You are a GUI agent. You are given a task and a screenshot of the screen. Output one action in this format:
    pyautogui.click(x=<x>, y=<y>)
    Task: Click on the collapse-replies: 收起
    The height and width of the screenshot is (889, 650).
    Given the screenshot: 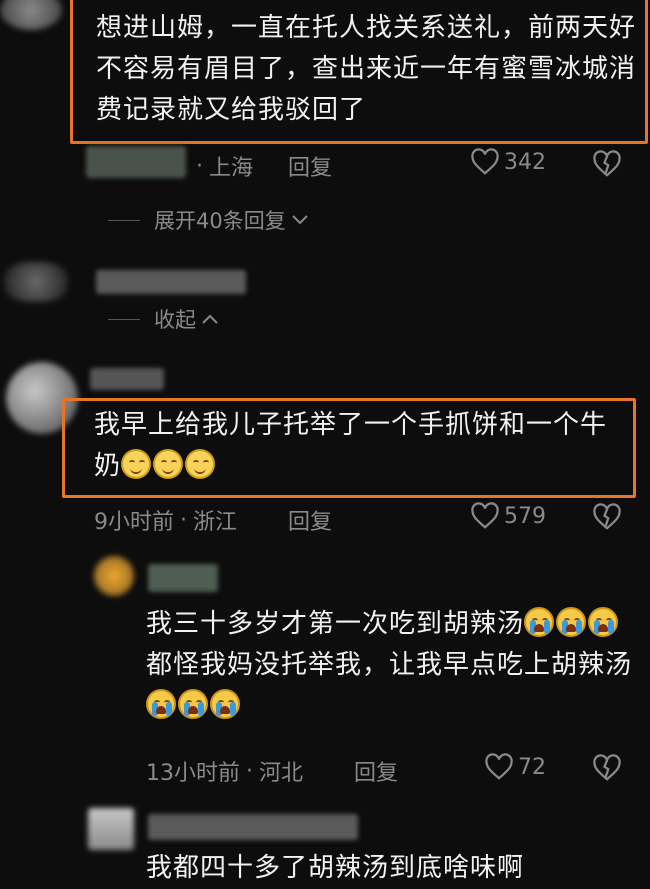 What is the action you would take?
    pyautogui.click(x=164, y=319)
    